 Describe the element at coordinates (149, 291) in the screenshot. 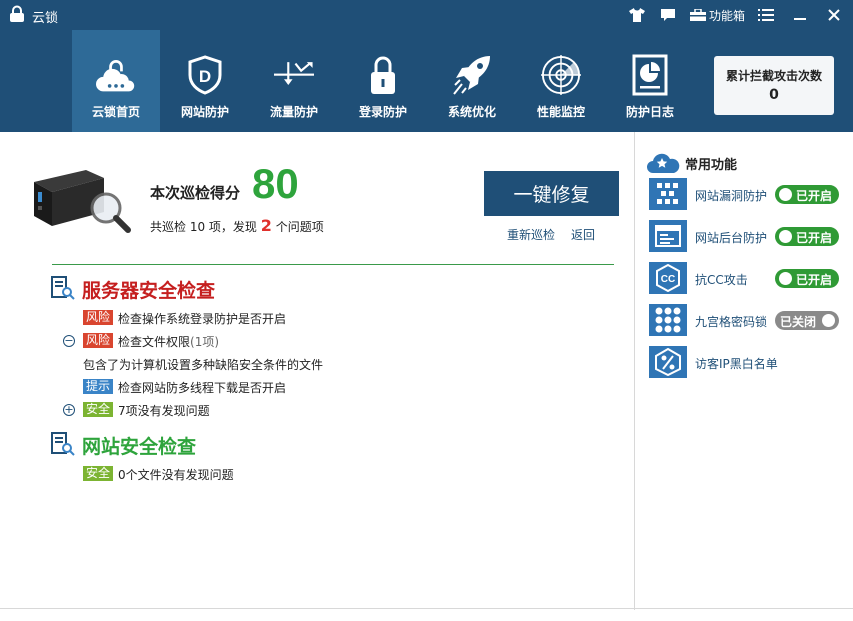

I see `server-check-title: 服务器安全检查` at that location.